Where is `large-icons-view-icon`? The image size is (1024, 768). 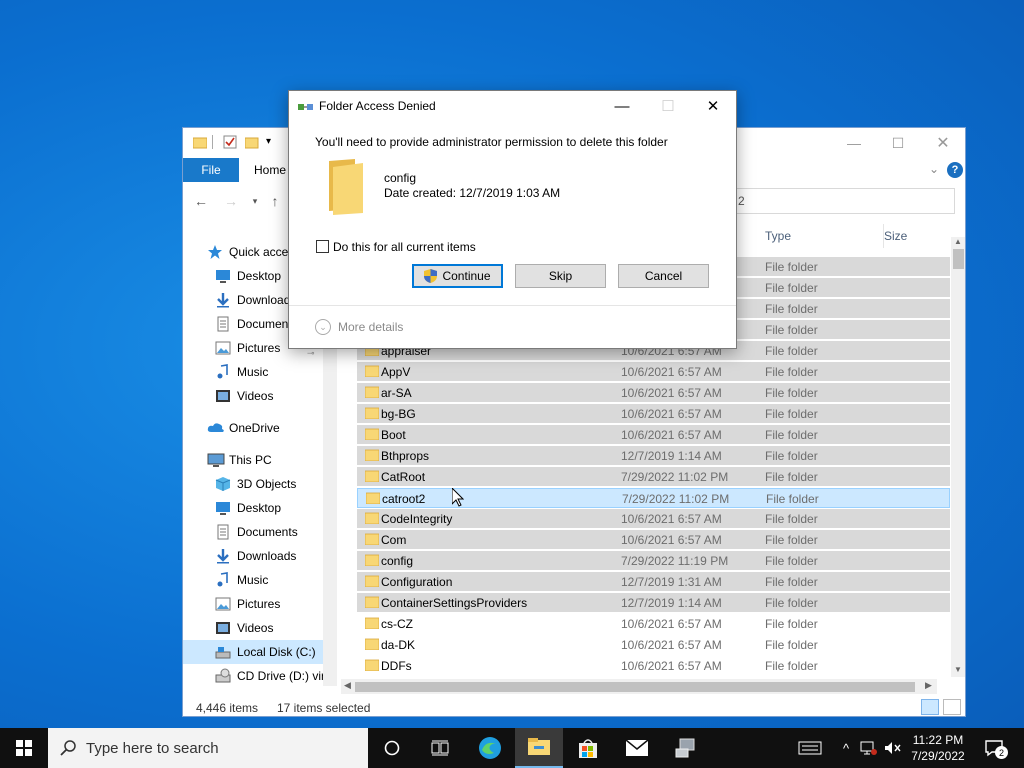 large-icons-view-icon is located at coordinates (952, 707).